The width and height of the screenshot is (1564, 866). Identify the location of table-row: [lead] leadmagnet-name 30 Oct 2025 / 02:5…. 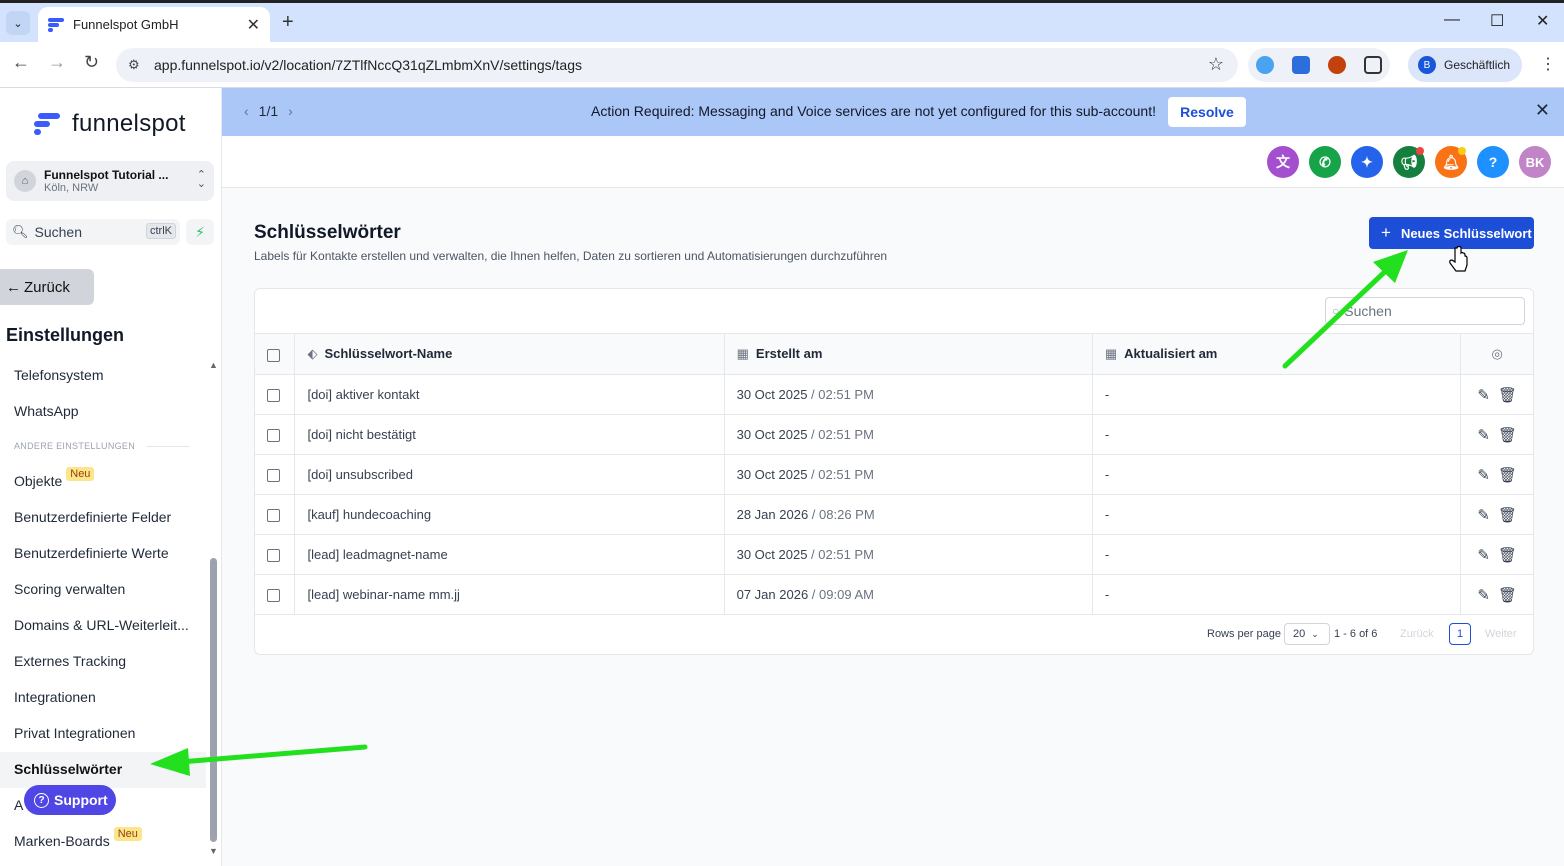
(894, 554).